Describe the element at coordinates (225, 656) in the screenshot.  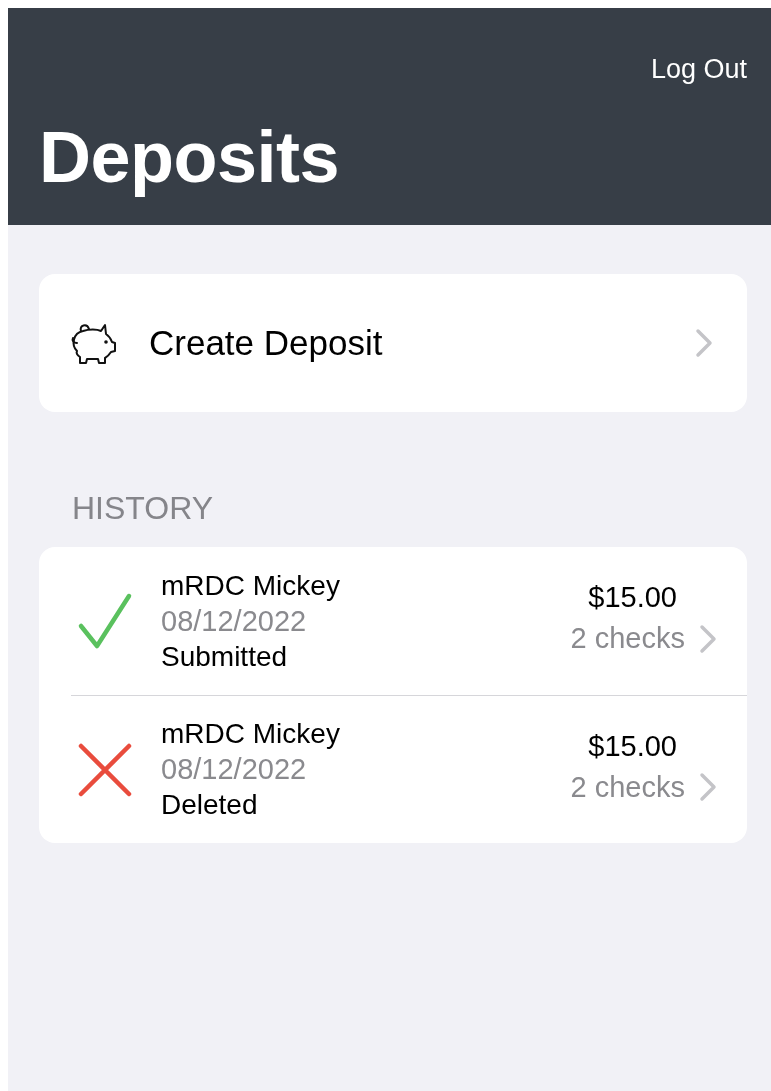
I see `deposit-status: Submitted` at that location.